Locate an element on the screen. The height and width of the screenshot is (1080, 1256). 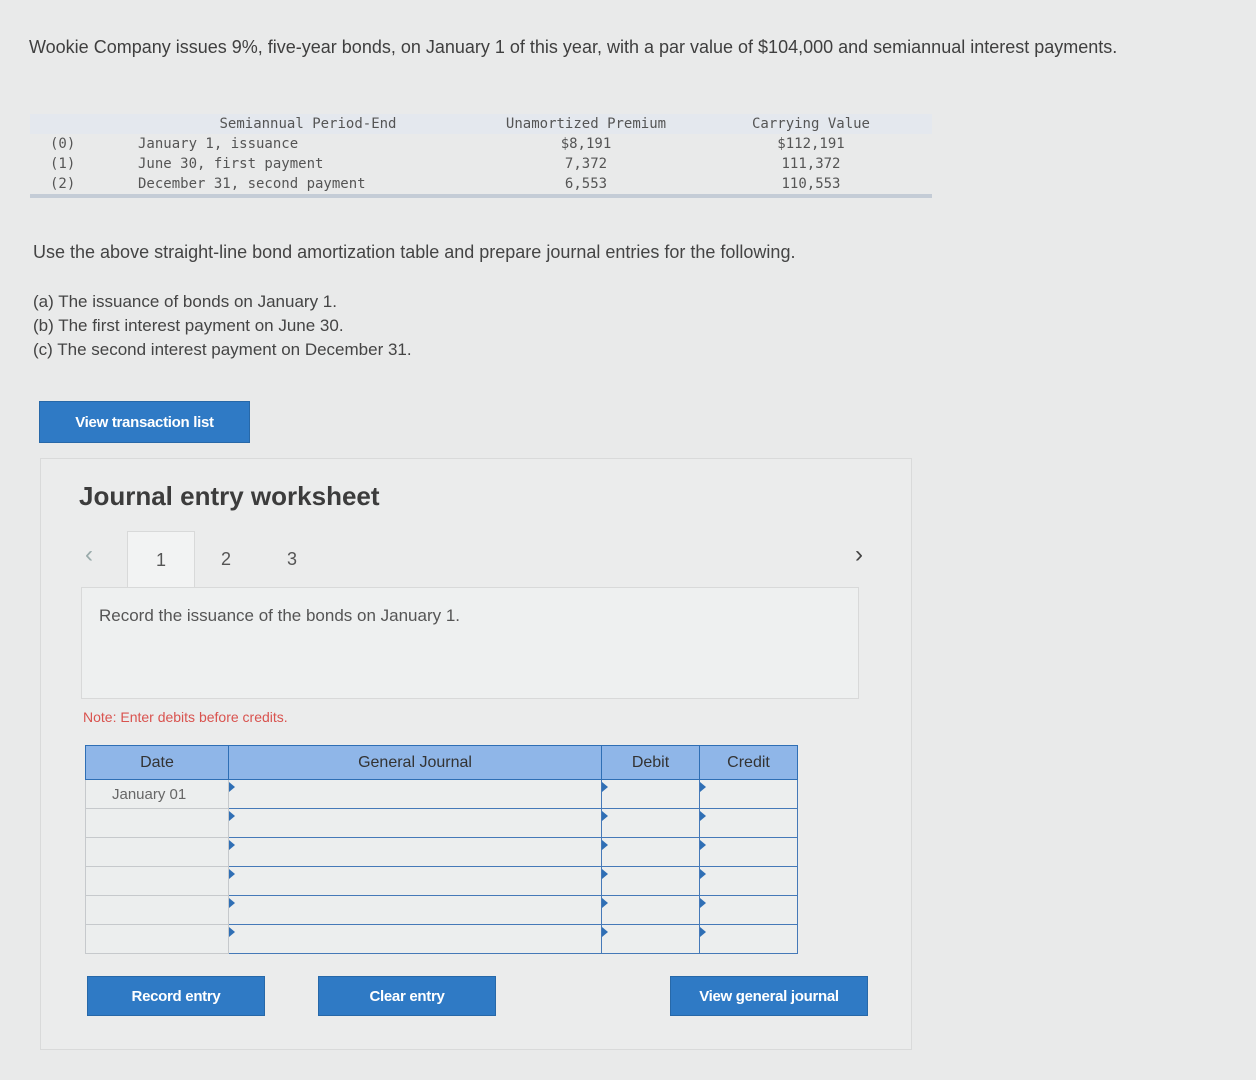
worksheet-tabs: ‹ 1 2 3 › is located at coordinates (472, 559).